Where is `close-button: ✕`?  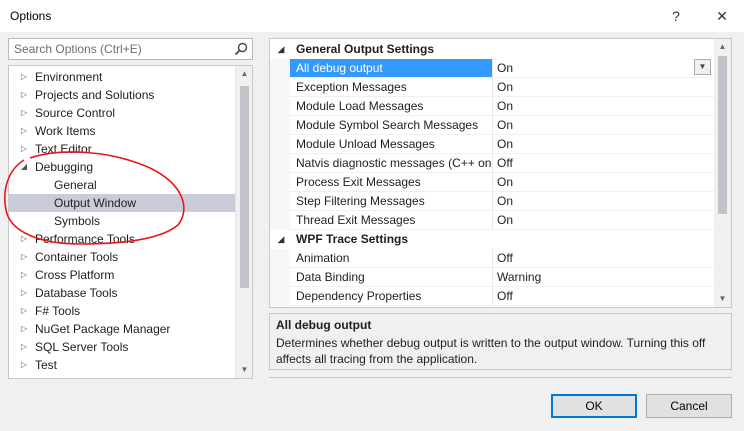
close-button: ✕ is located at coordinates (722, 16).